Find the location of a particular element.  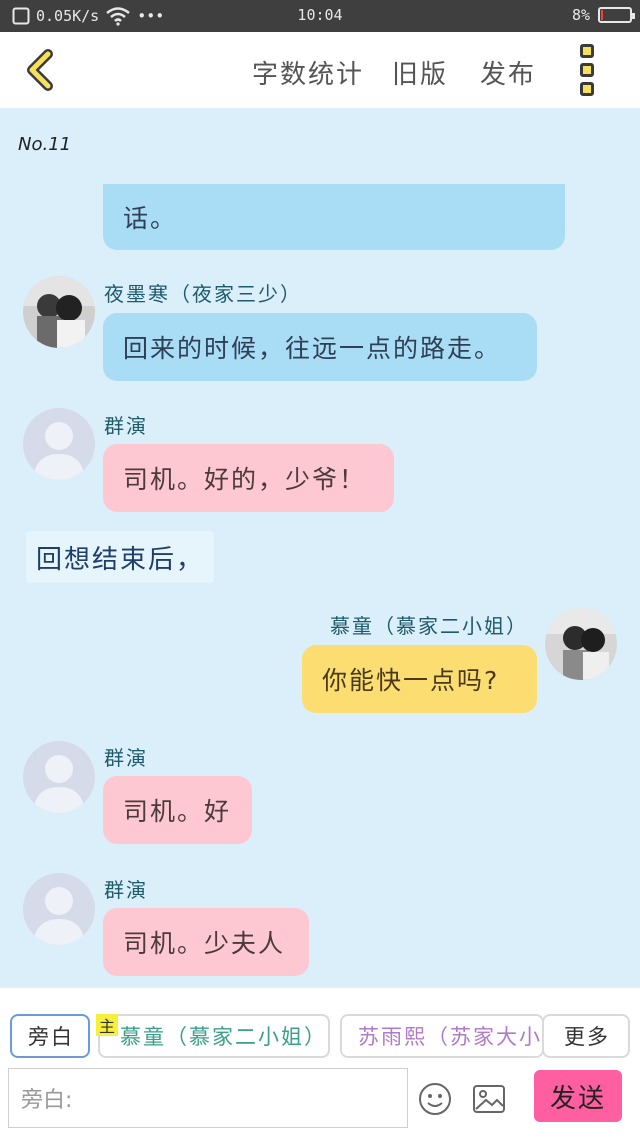

chevron-left-icon is located at coordinates (40, 70).